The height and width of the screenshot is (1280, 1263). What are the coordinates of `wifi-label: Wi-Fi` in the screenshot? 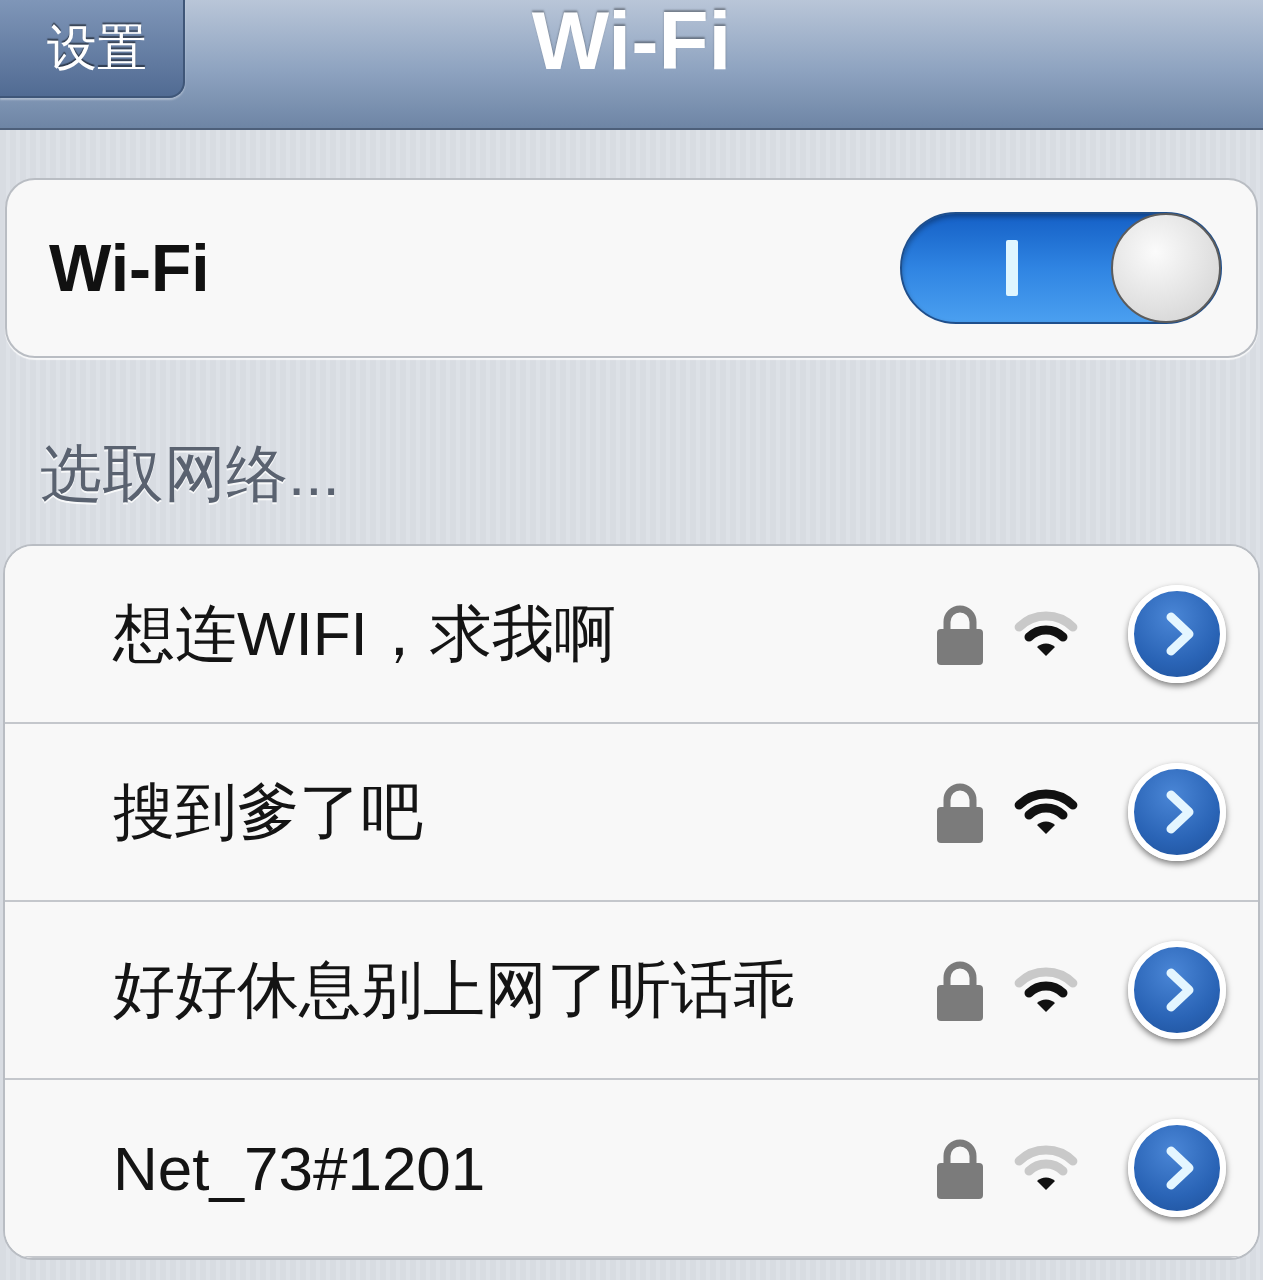 It's located at (129, 268).